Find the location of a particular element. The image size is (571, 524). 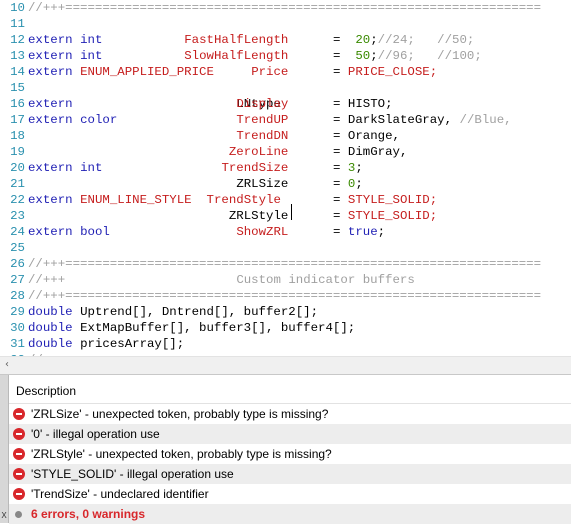

line-number: 31 is located at coordinates (17, 344).